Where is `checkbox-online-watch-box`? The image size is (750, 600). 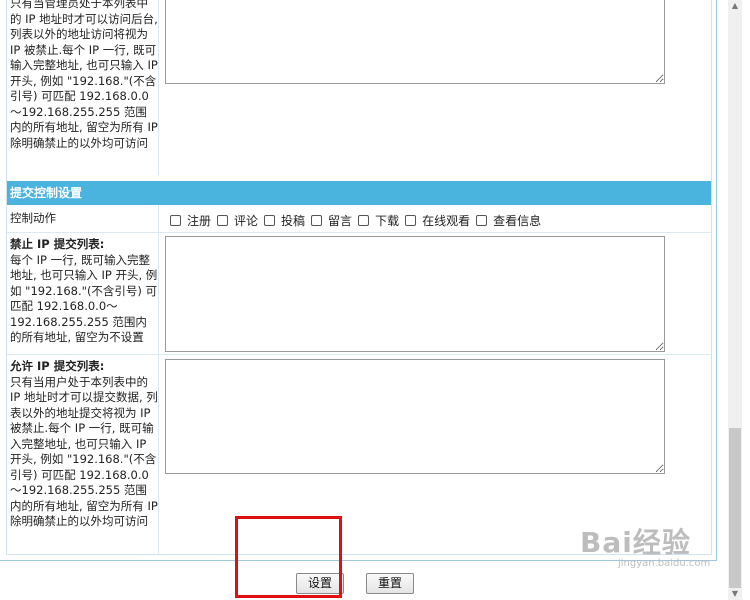
checkbox-online-watch-box is located at coordinates (411, 220).